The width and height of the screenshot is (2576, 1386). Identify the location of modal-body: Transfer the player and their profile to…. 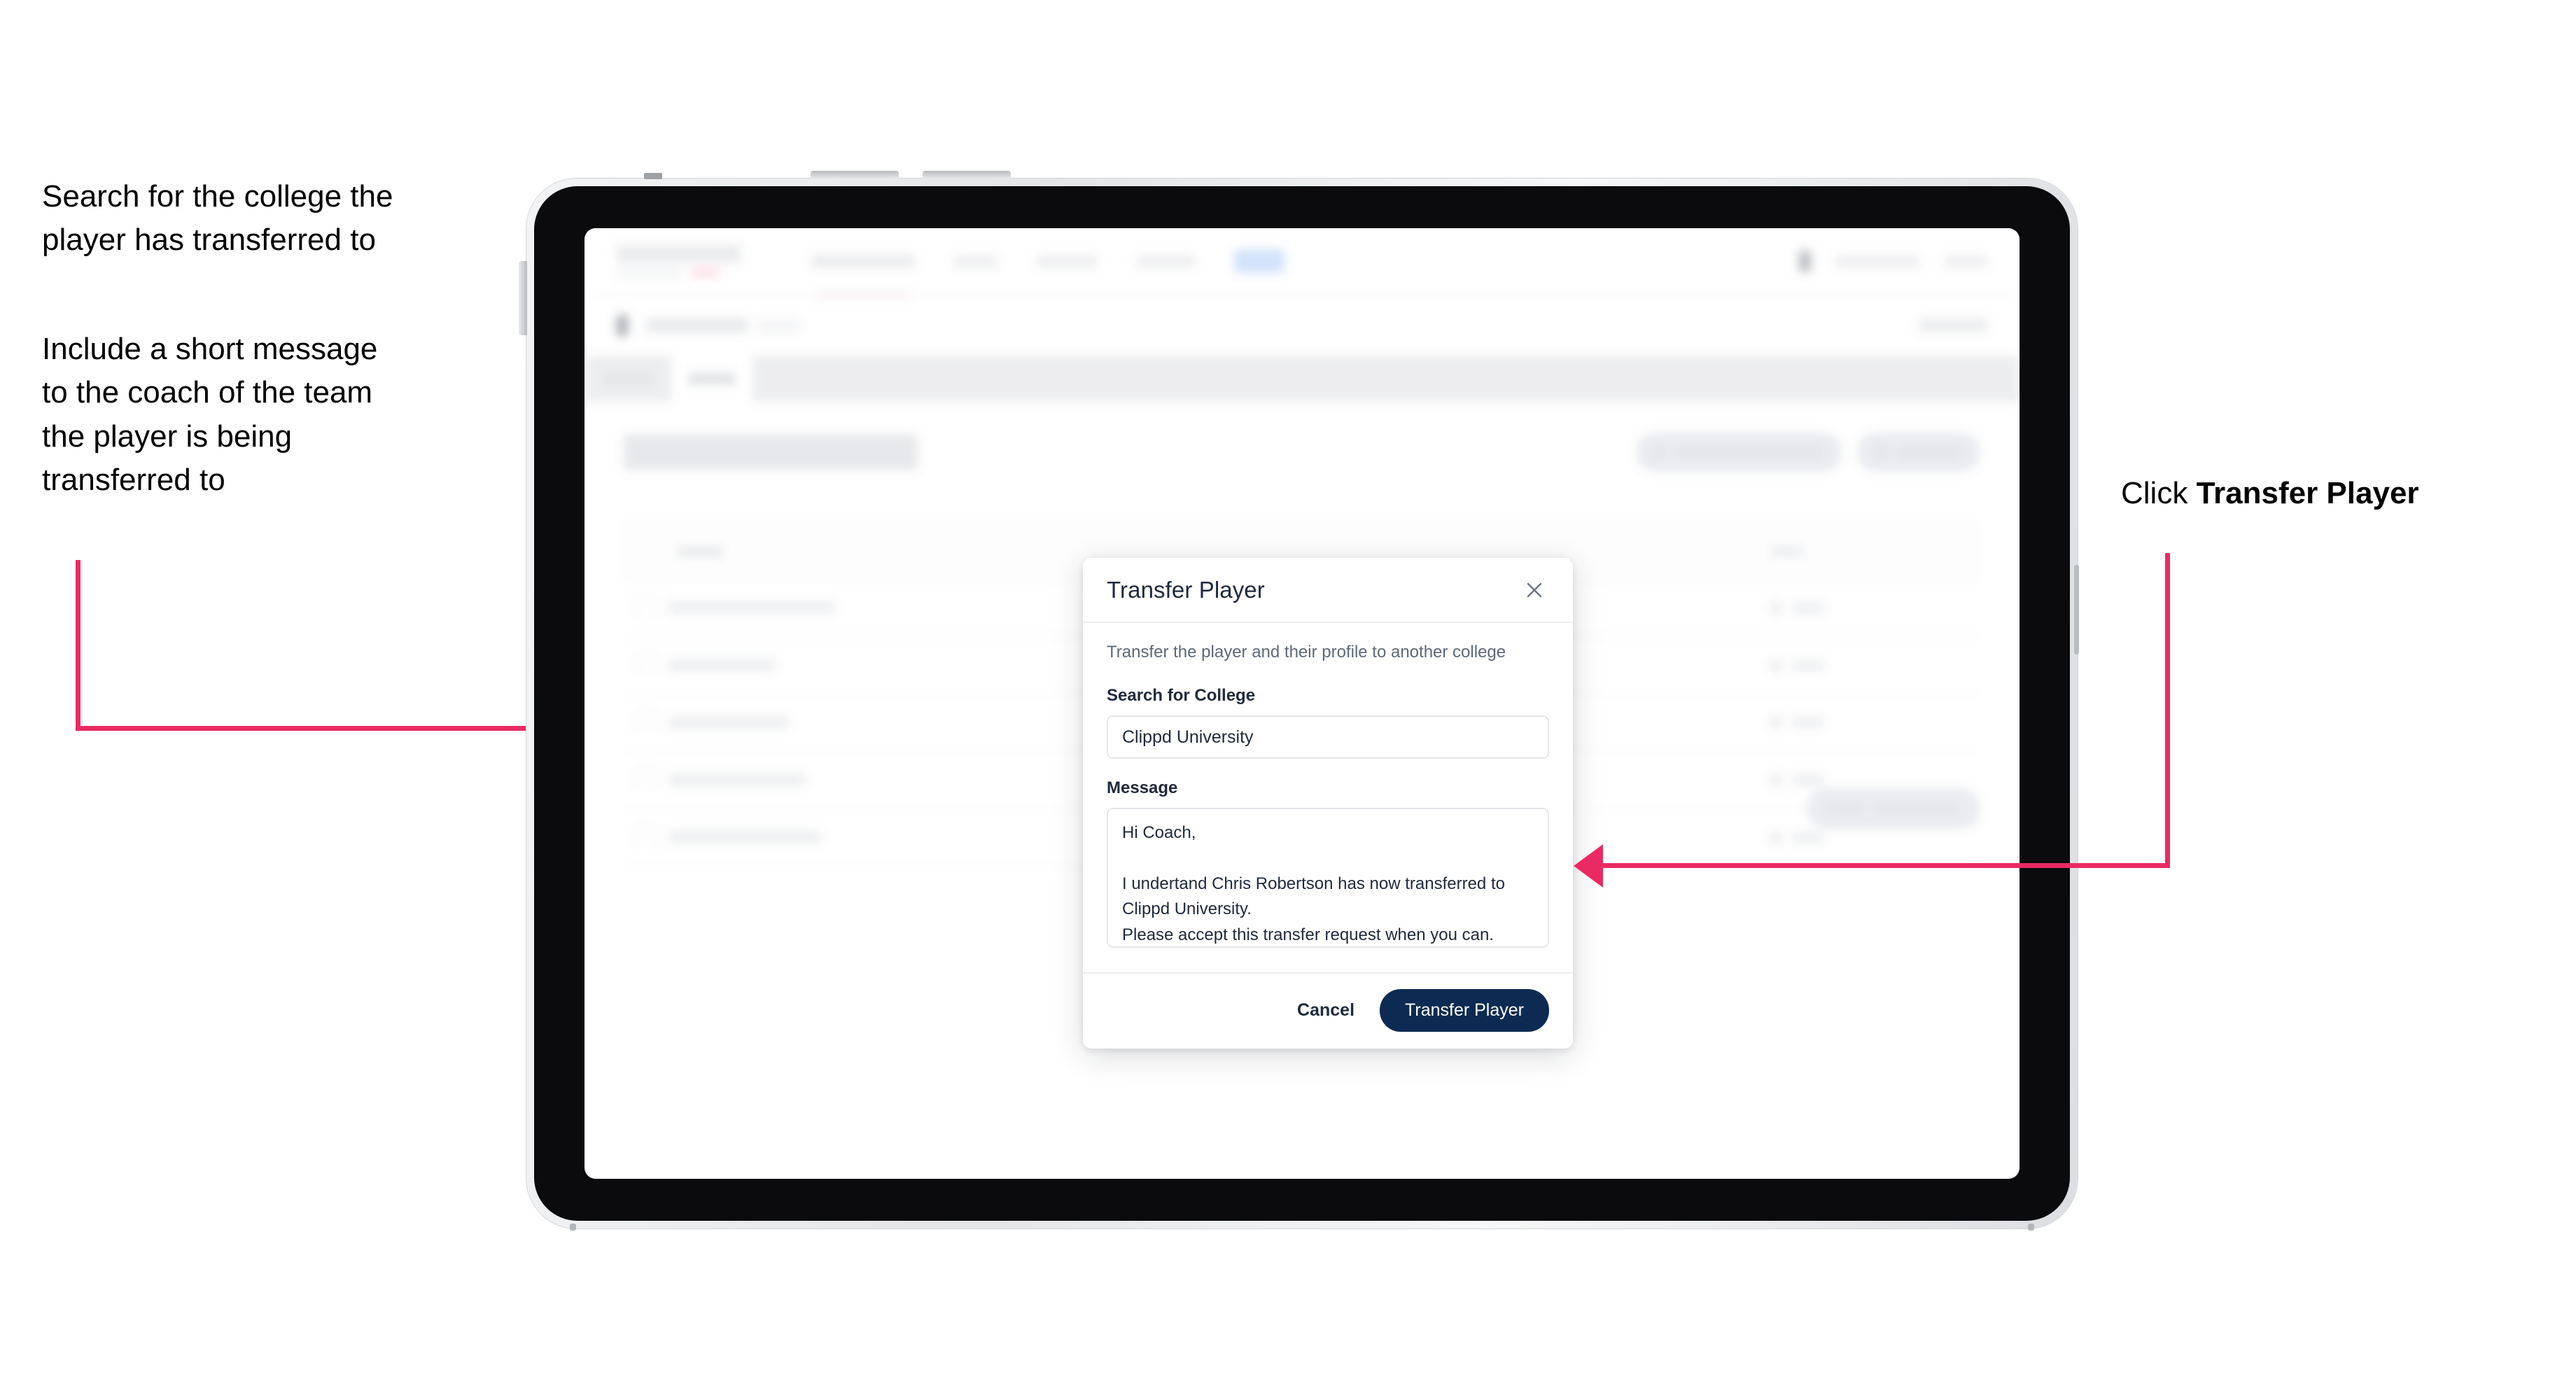
(1328, 797).